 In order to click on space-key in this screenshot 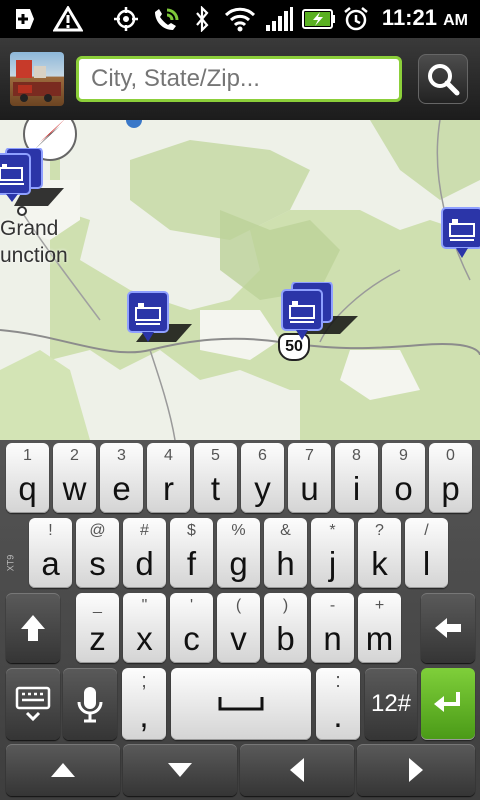, I will do `click(241, 704)`.